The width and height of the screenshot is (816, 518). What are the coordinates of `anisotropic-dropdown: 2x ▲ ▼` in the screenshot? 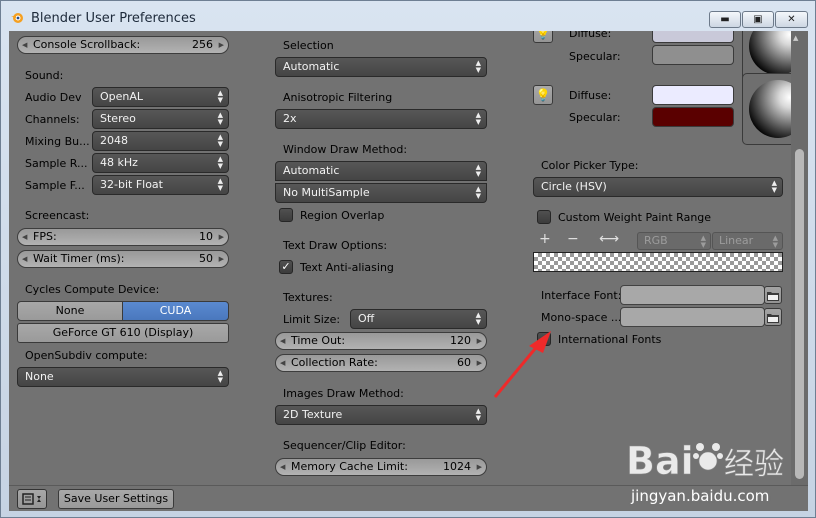 It's located at (381, 119).